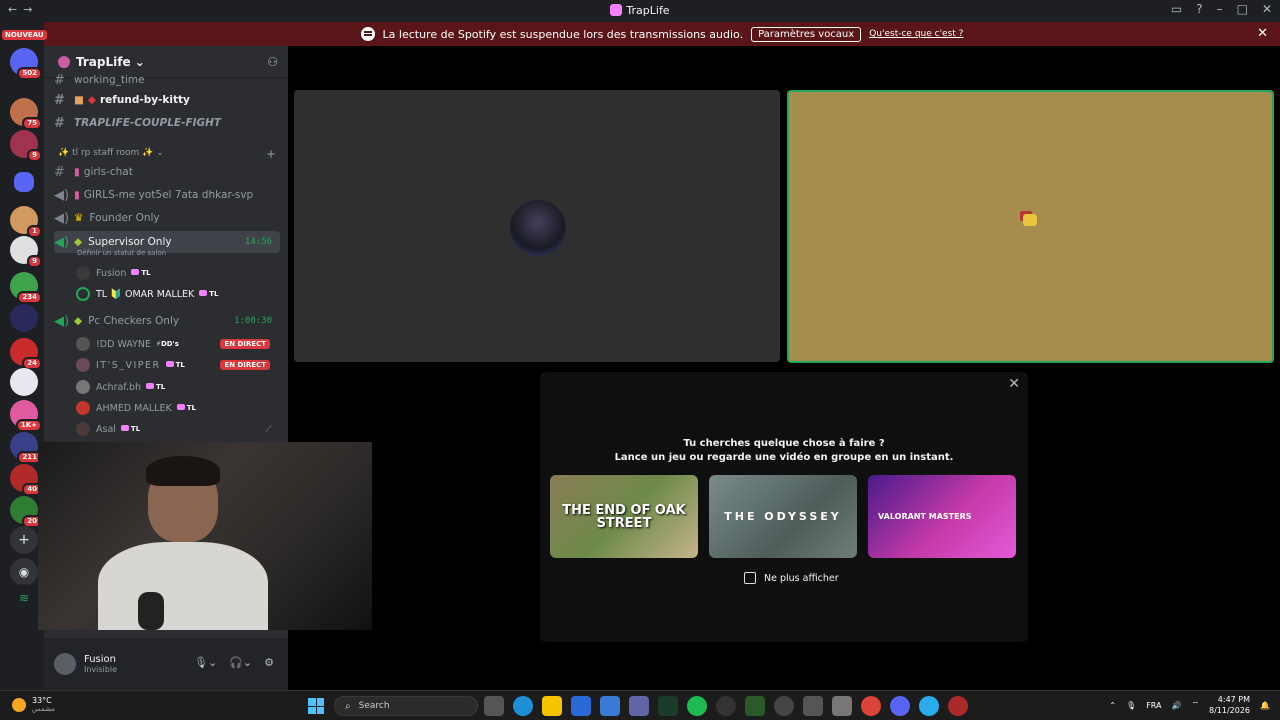  Describe the element at coordinates (1220, 9) in the screenshot. I see `minimize-button: –` at that location.